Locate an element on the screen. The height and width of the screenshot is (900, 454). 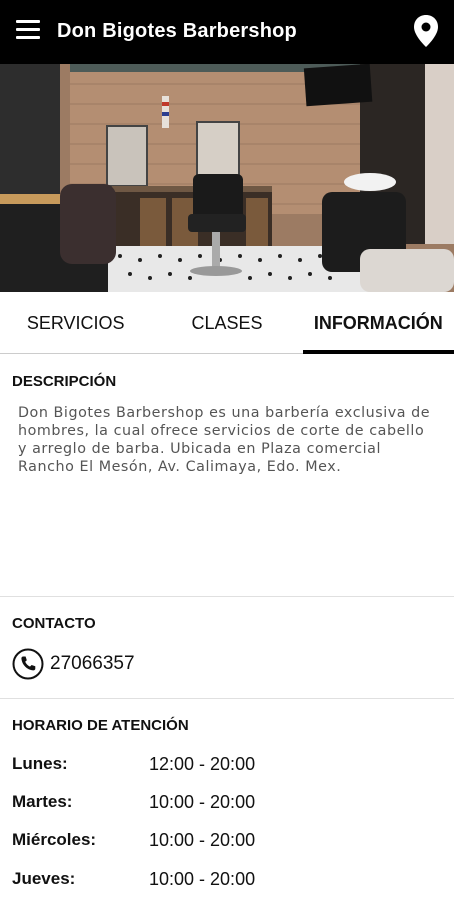
phone-number: 27066357 is located at coordinates (92, 663).